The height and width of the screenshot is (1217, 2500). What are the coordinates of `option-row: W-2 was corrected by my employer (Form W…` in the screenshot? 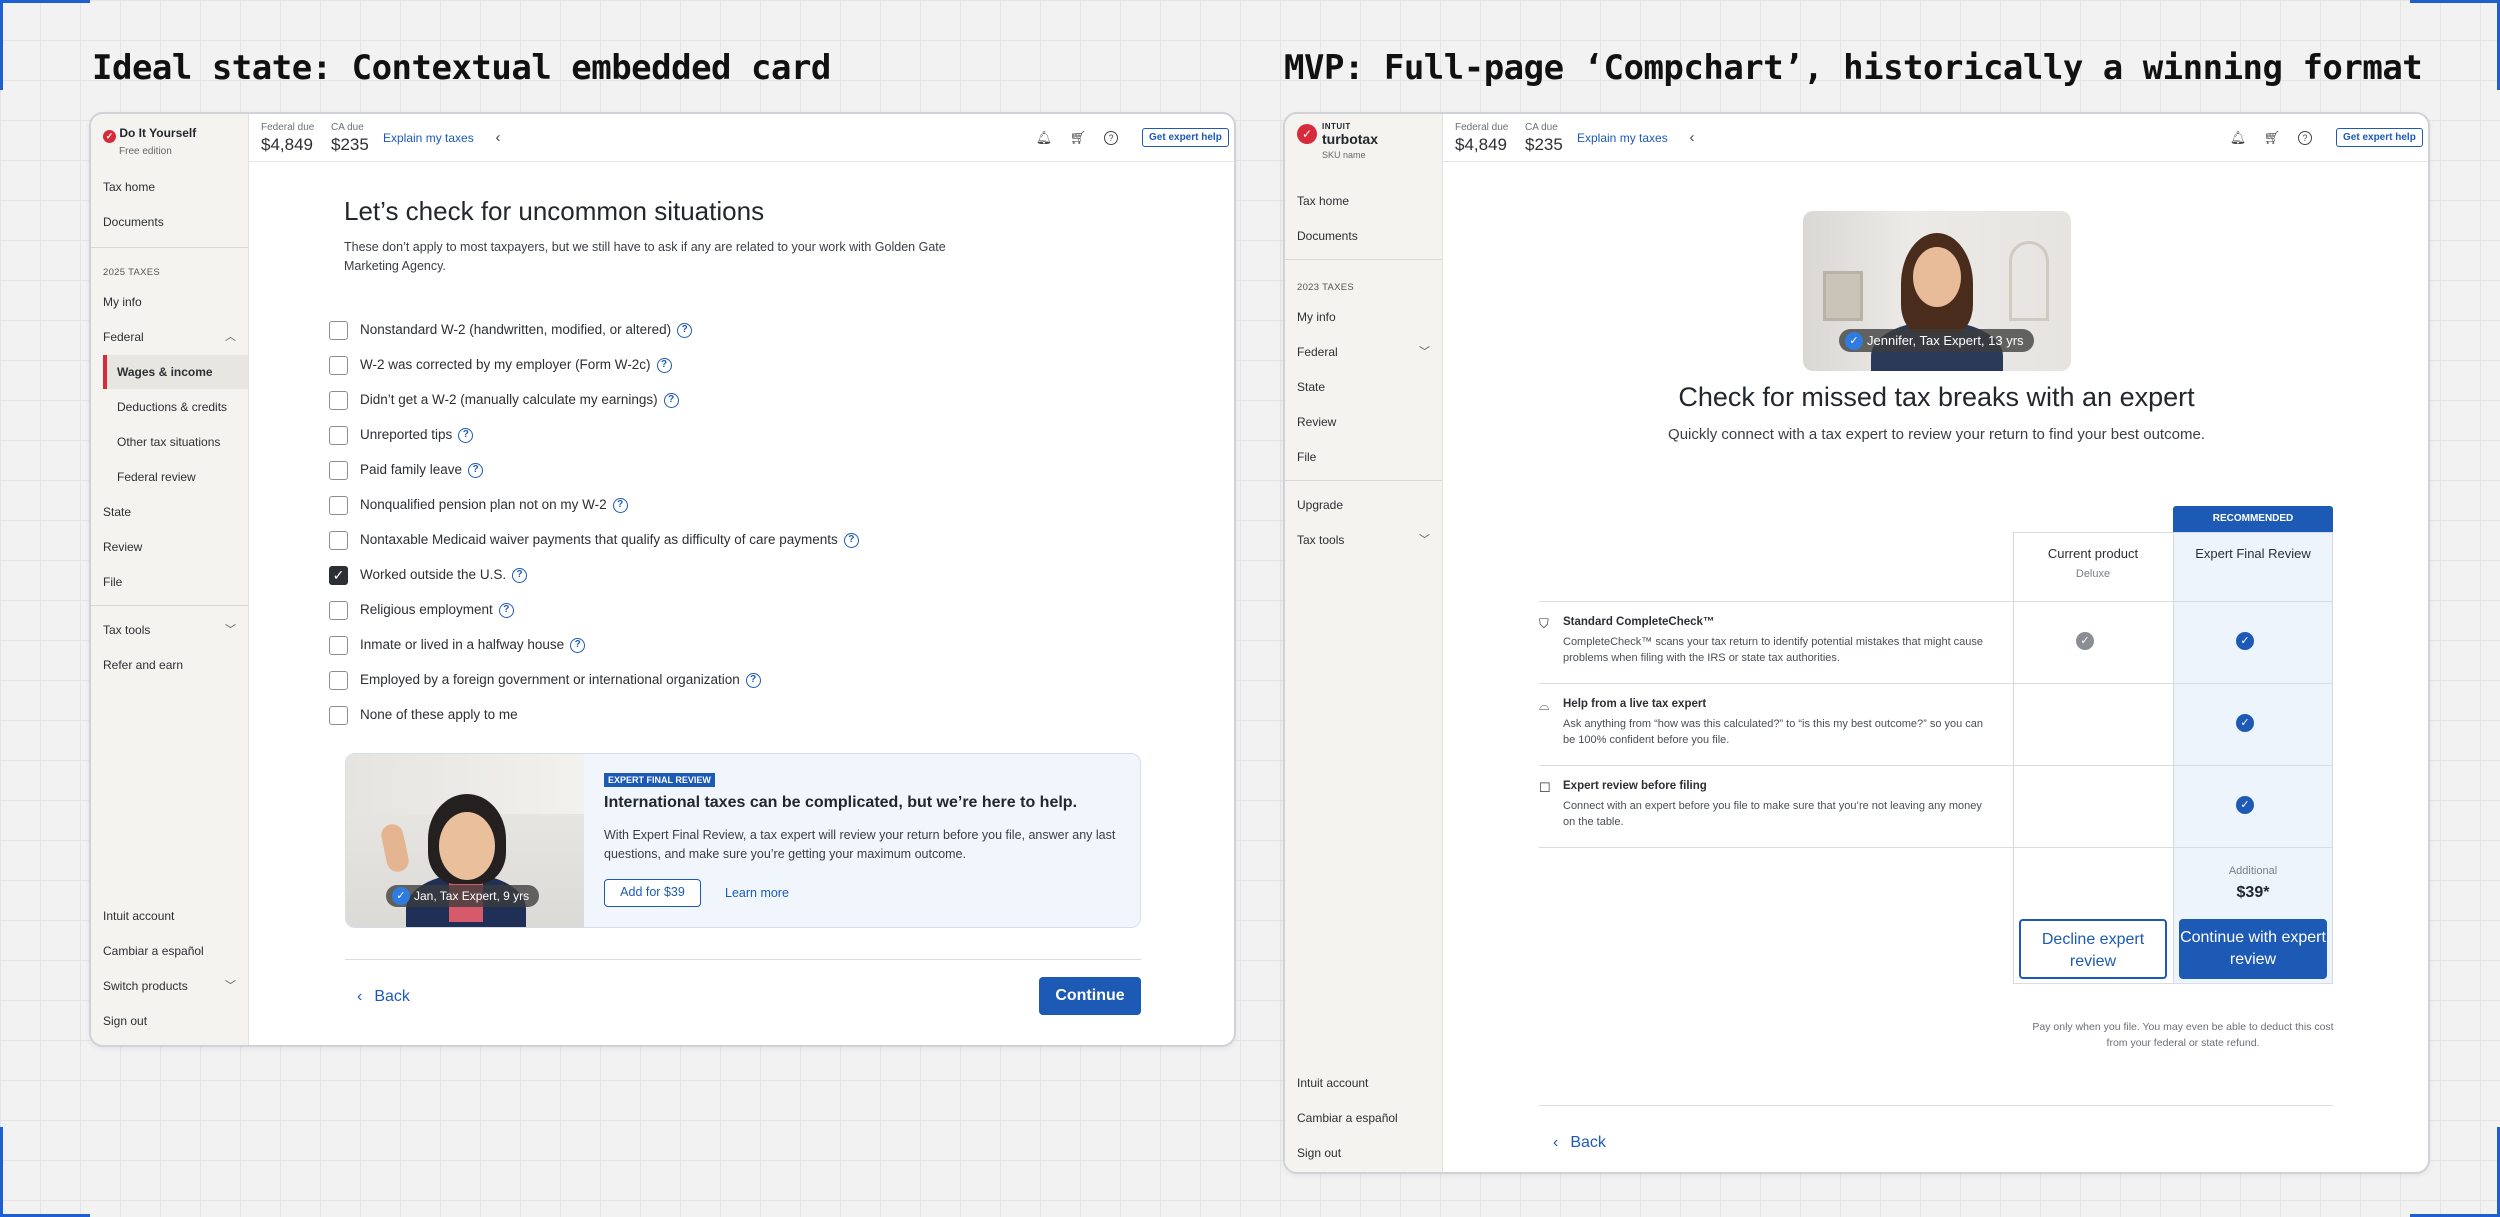 It's located at (500, 366).